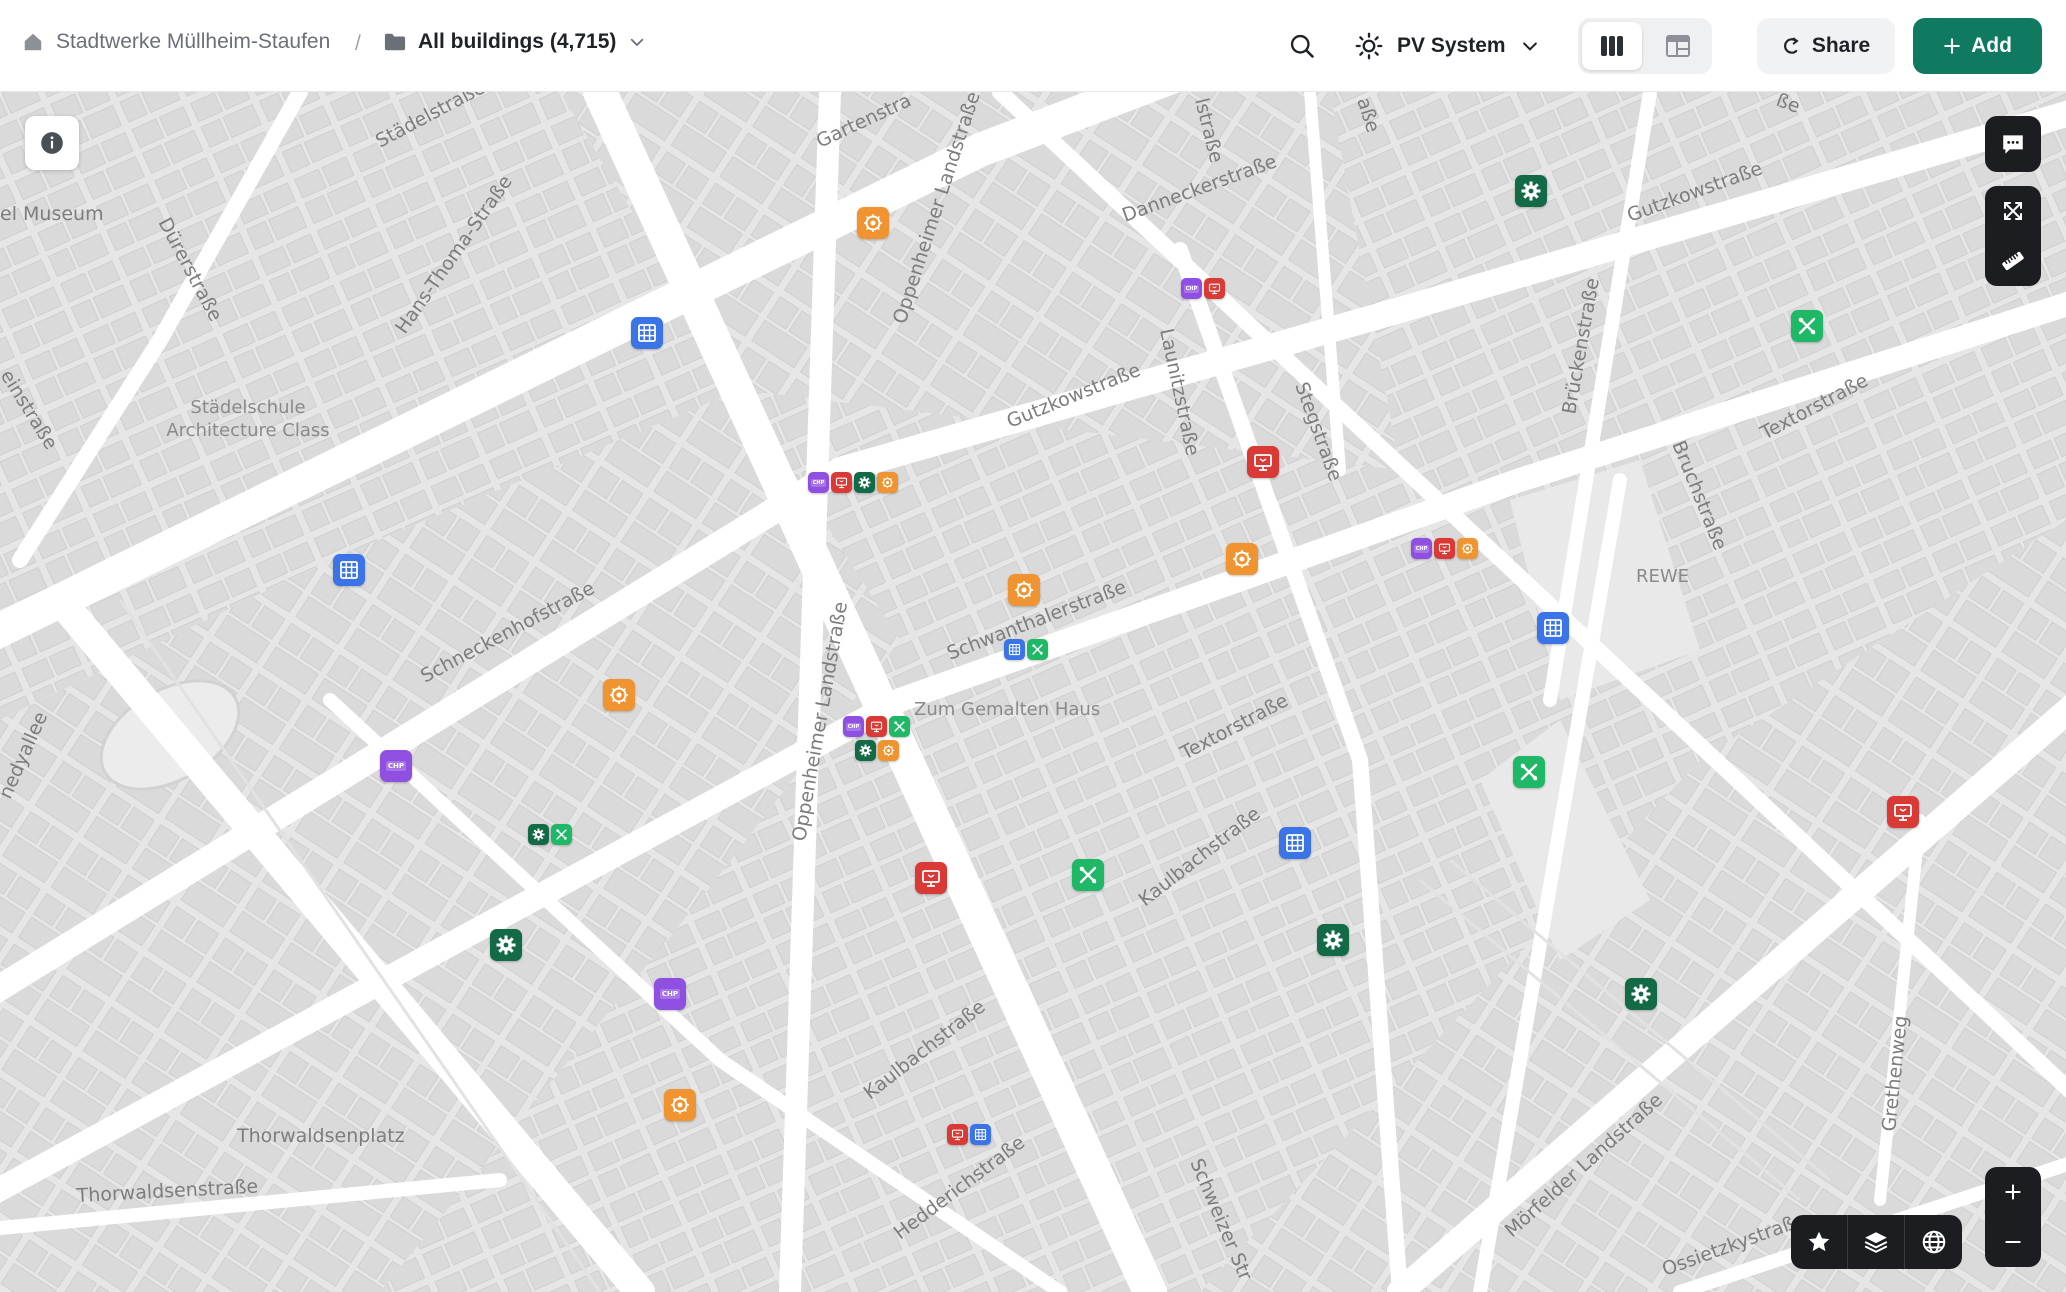  I want to click on view-toggle, so click(1645, 46).